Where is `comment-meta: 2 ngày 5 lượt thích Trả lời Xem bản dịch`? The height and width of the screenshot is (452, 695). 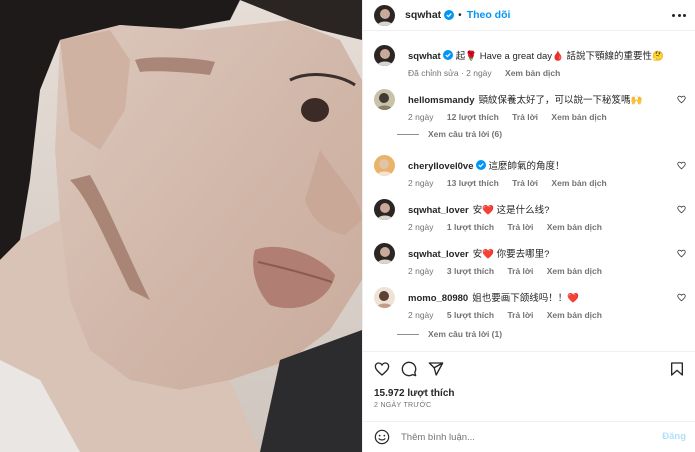
comment-meta: 2 ngày 5 lượt thích Trả lời Xem bản dịch is located at coordinates (510, 315).